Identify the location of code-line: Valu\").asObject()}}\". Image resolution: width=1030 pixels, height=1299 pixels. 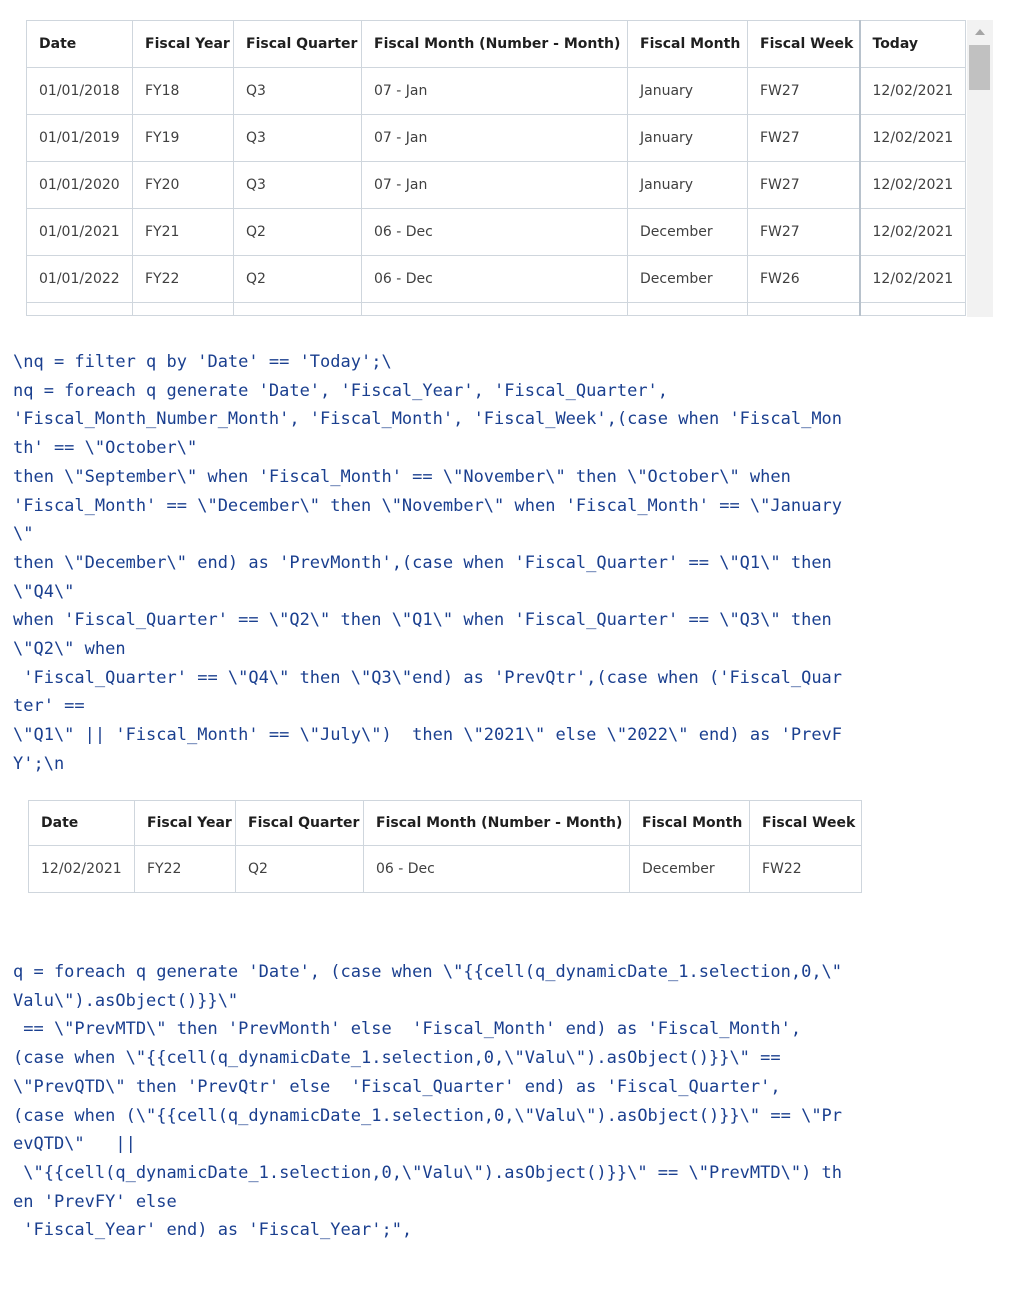
(126, 1000).